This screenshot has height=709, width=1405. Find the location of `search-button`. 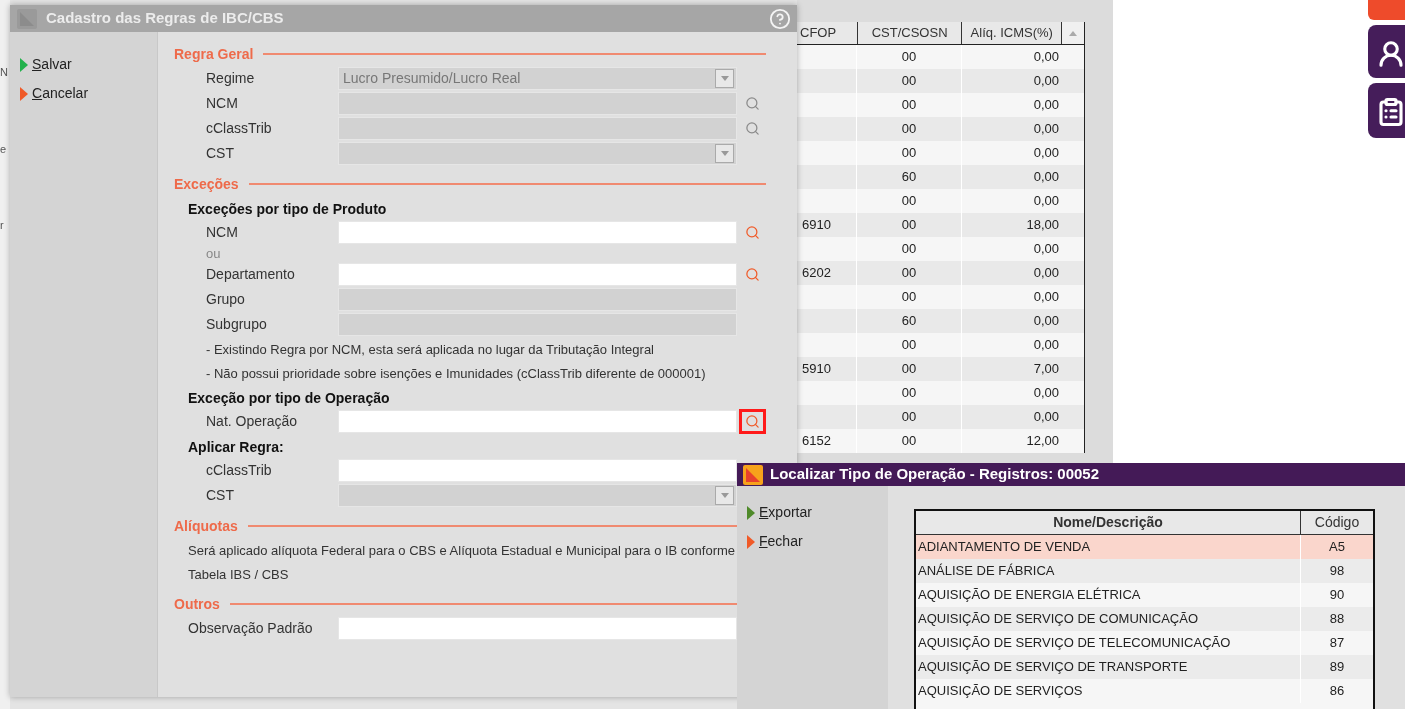

search-button is located at coordinates (752, 421).